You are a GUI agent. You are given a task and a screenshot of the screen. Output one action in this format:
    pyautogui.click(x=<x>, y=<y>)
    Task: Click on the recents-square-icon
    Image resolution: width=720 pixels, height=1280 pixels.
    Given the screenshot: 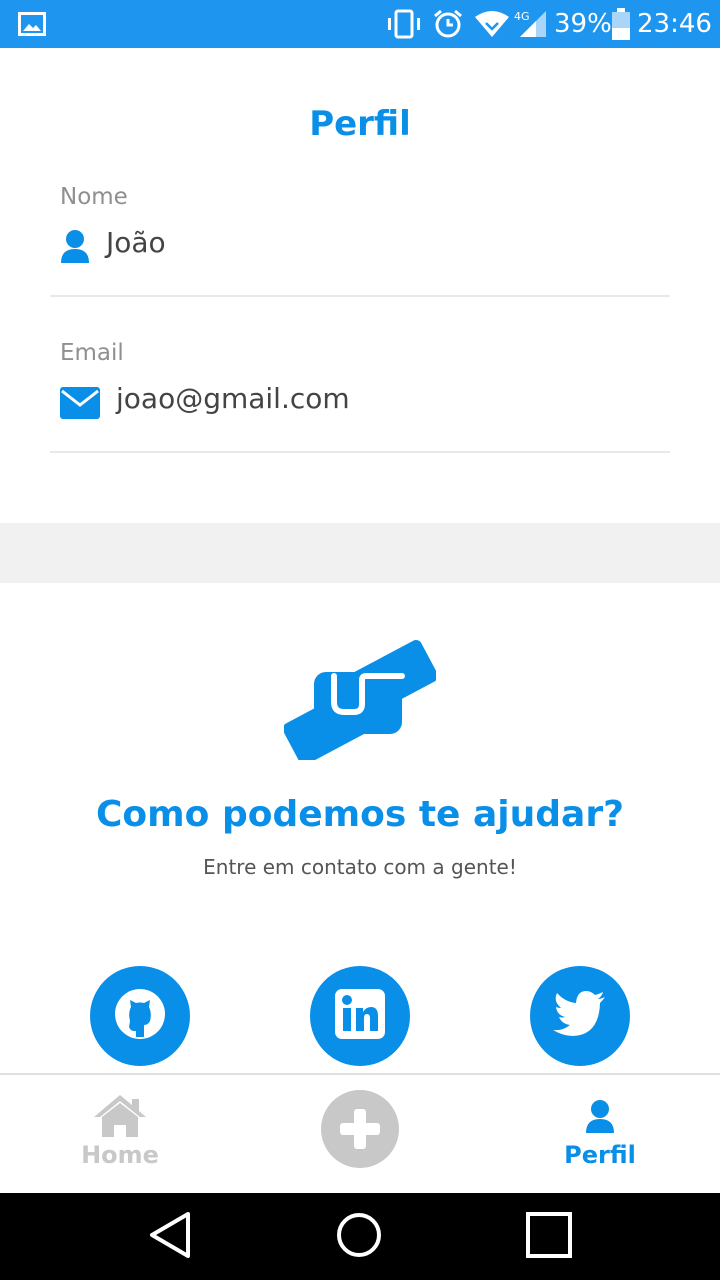 What is the action you would take?
    pyautogui.click(x=549, y=1236)
    